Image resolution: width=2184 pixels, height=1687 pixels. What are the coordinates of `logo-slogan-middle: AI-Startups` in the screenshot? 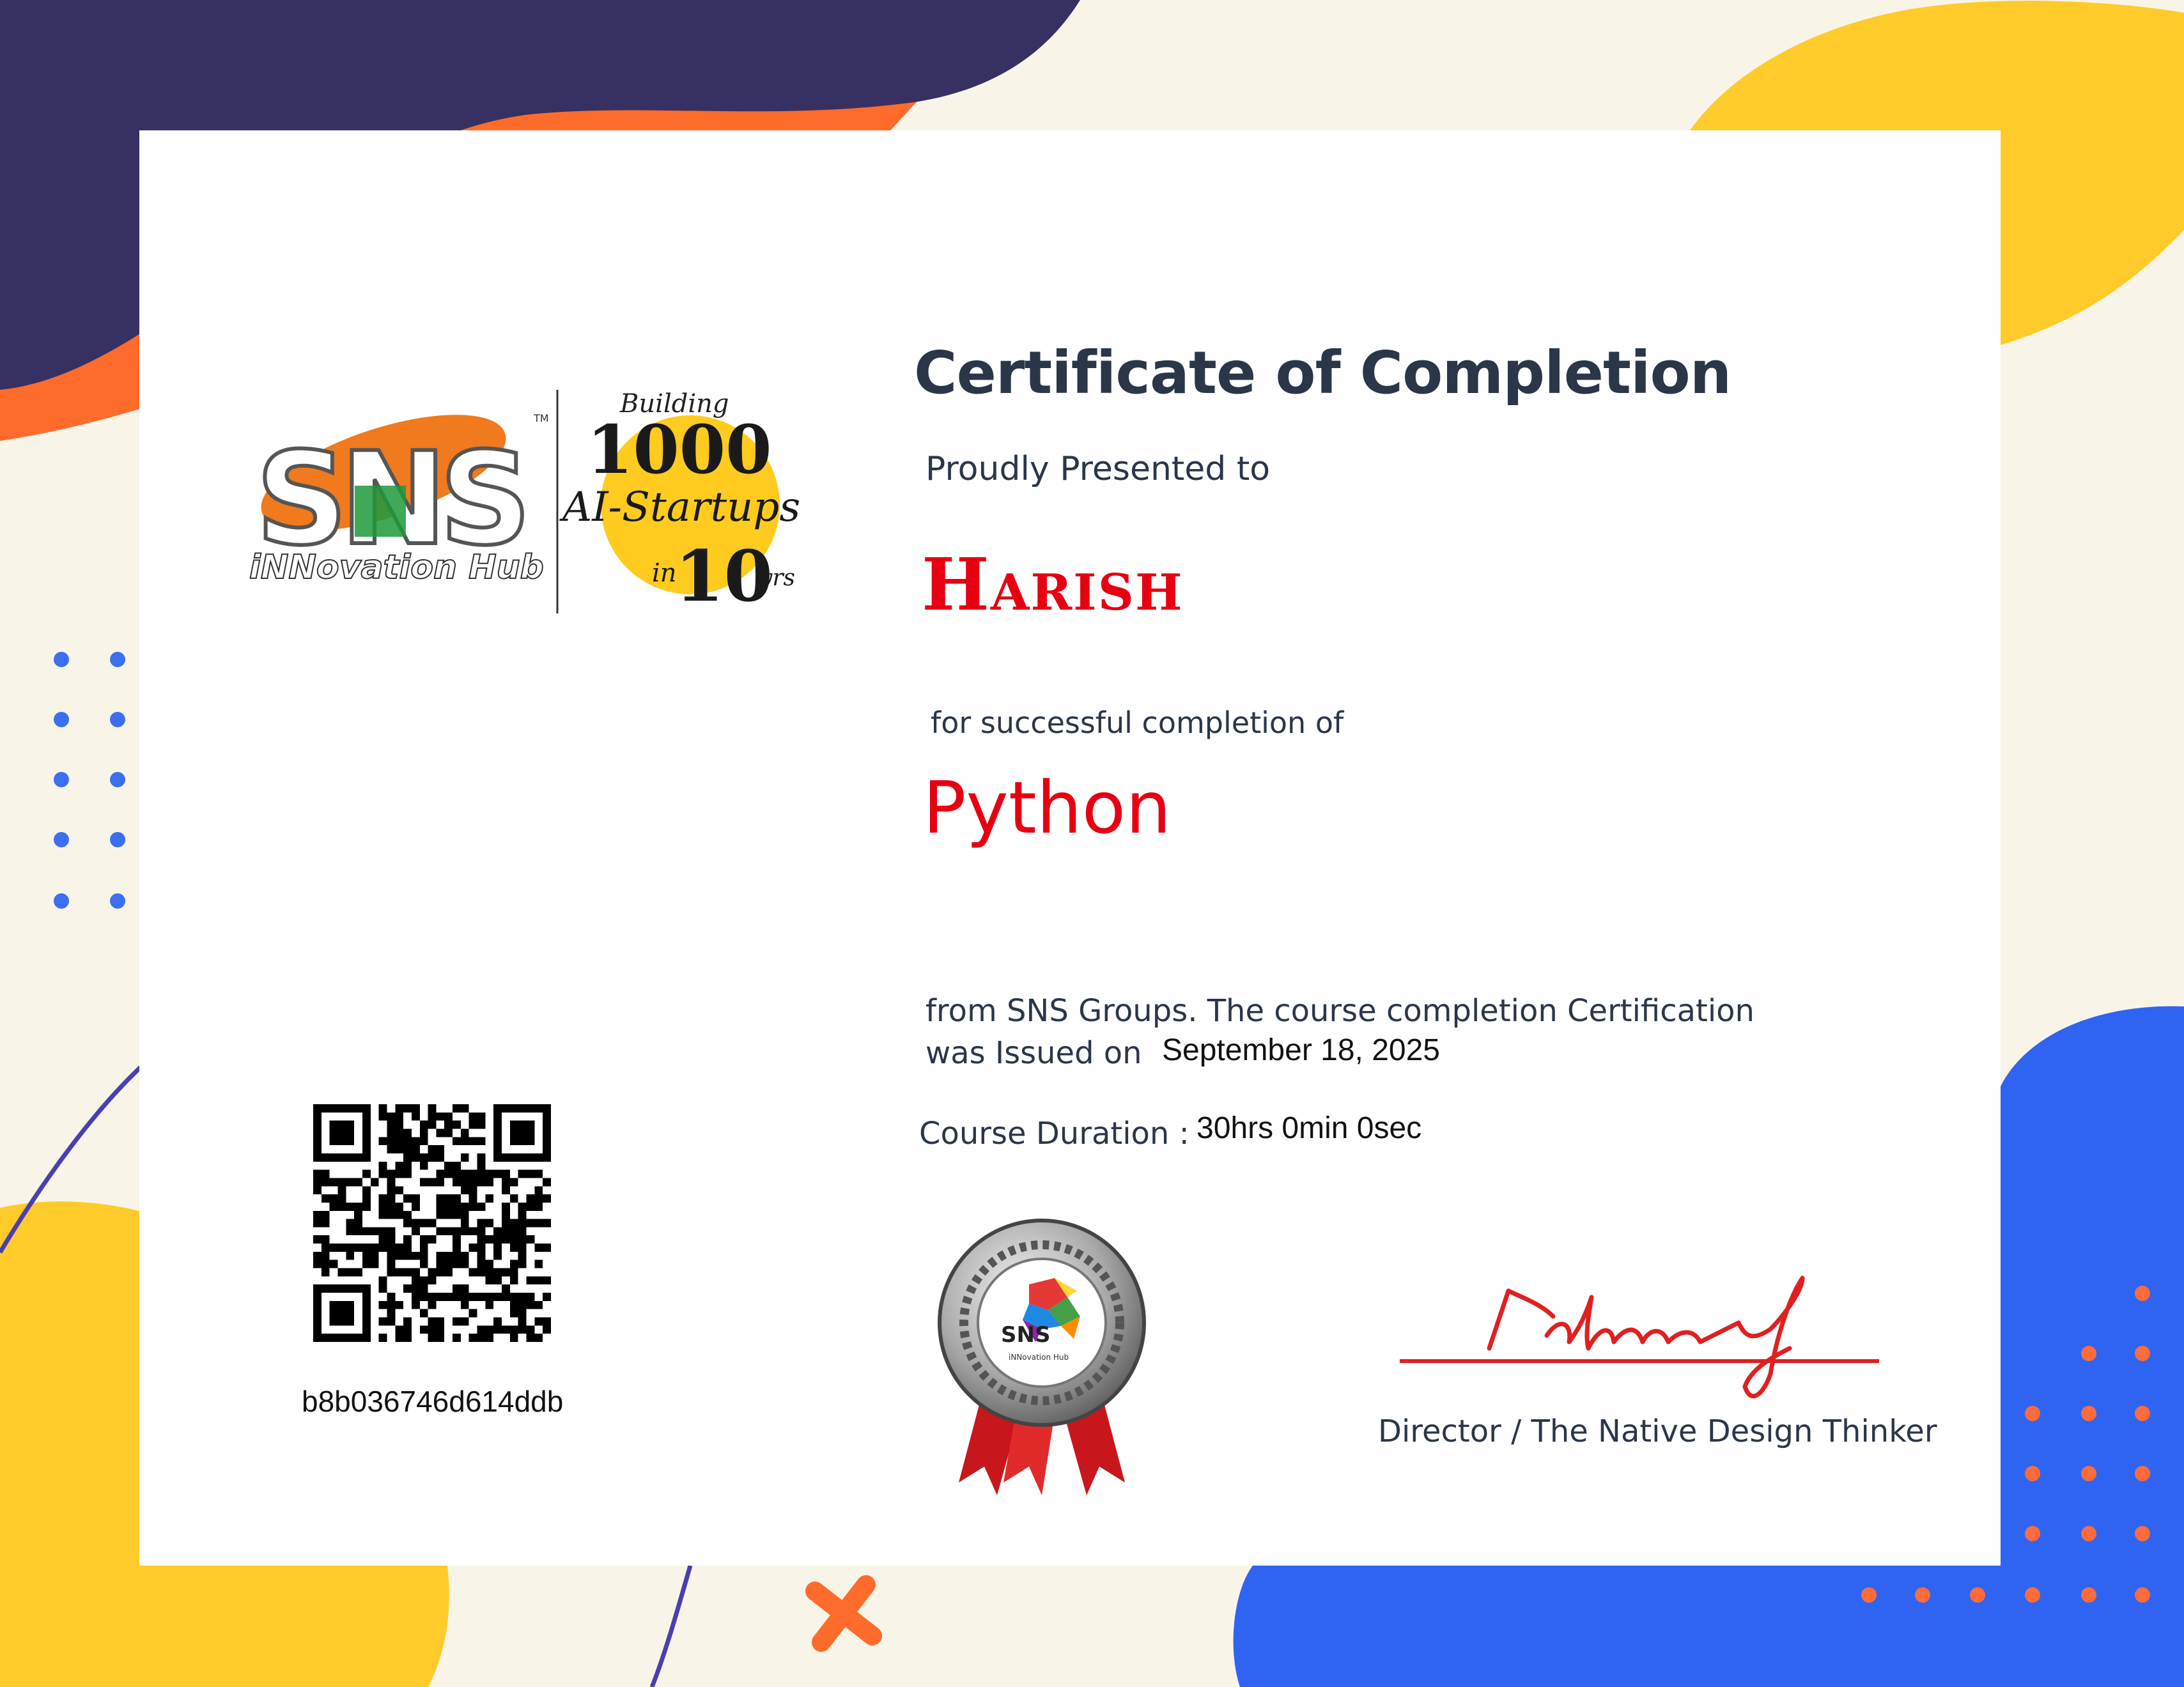 It's located at (680, 508).